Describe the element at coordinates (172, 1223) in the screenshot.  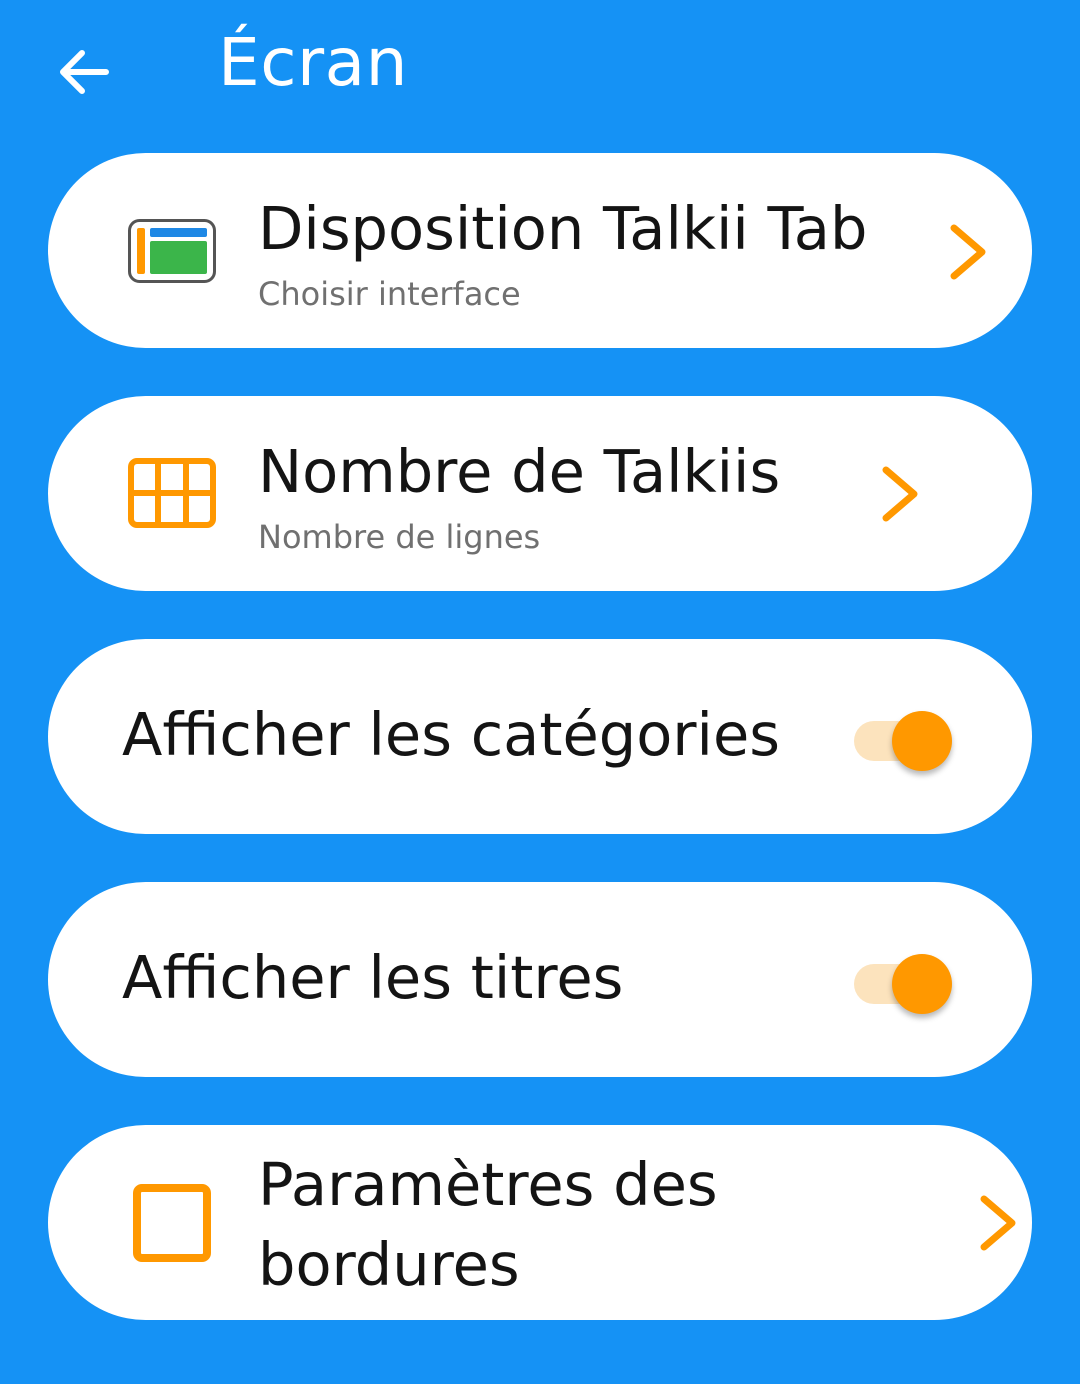
I see `square-outline-icon` at that location.